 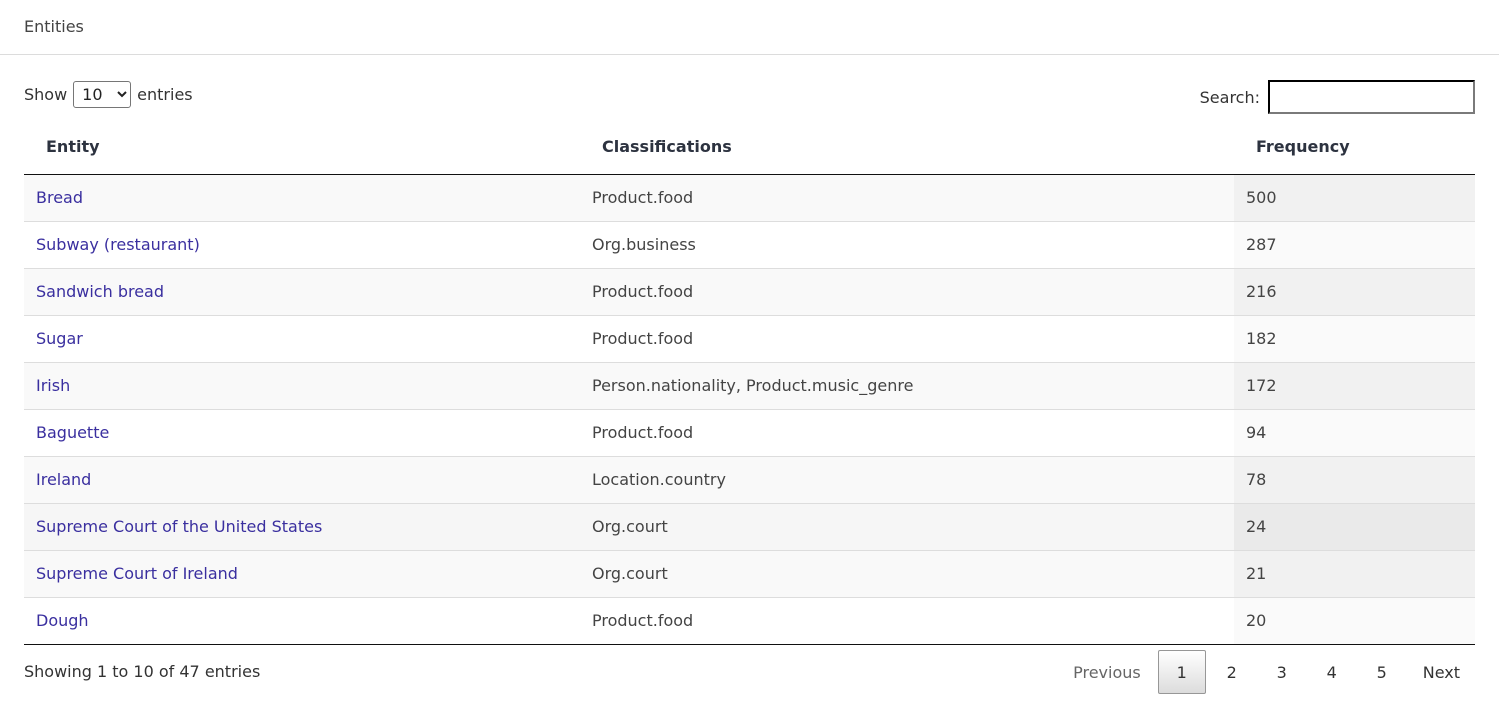 I want to click on table-row: Dough Product.food 20, so click(x=749, y=620).